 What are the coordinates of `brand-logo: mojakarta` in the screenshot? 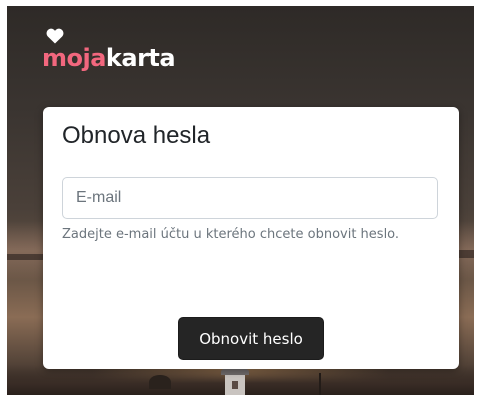 It's located at (117, 51).